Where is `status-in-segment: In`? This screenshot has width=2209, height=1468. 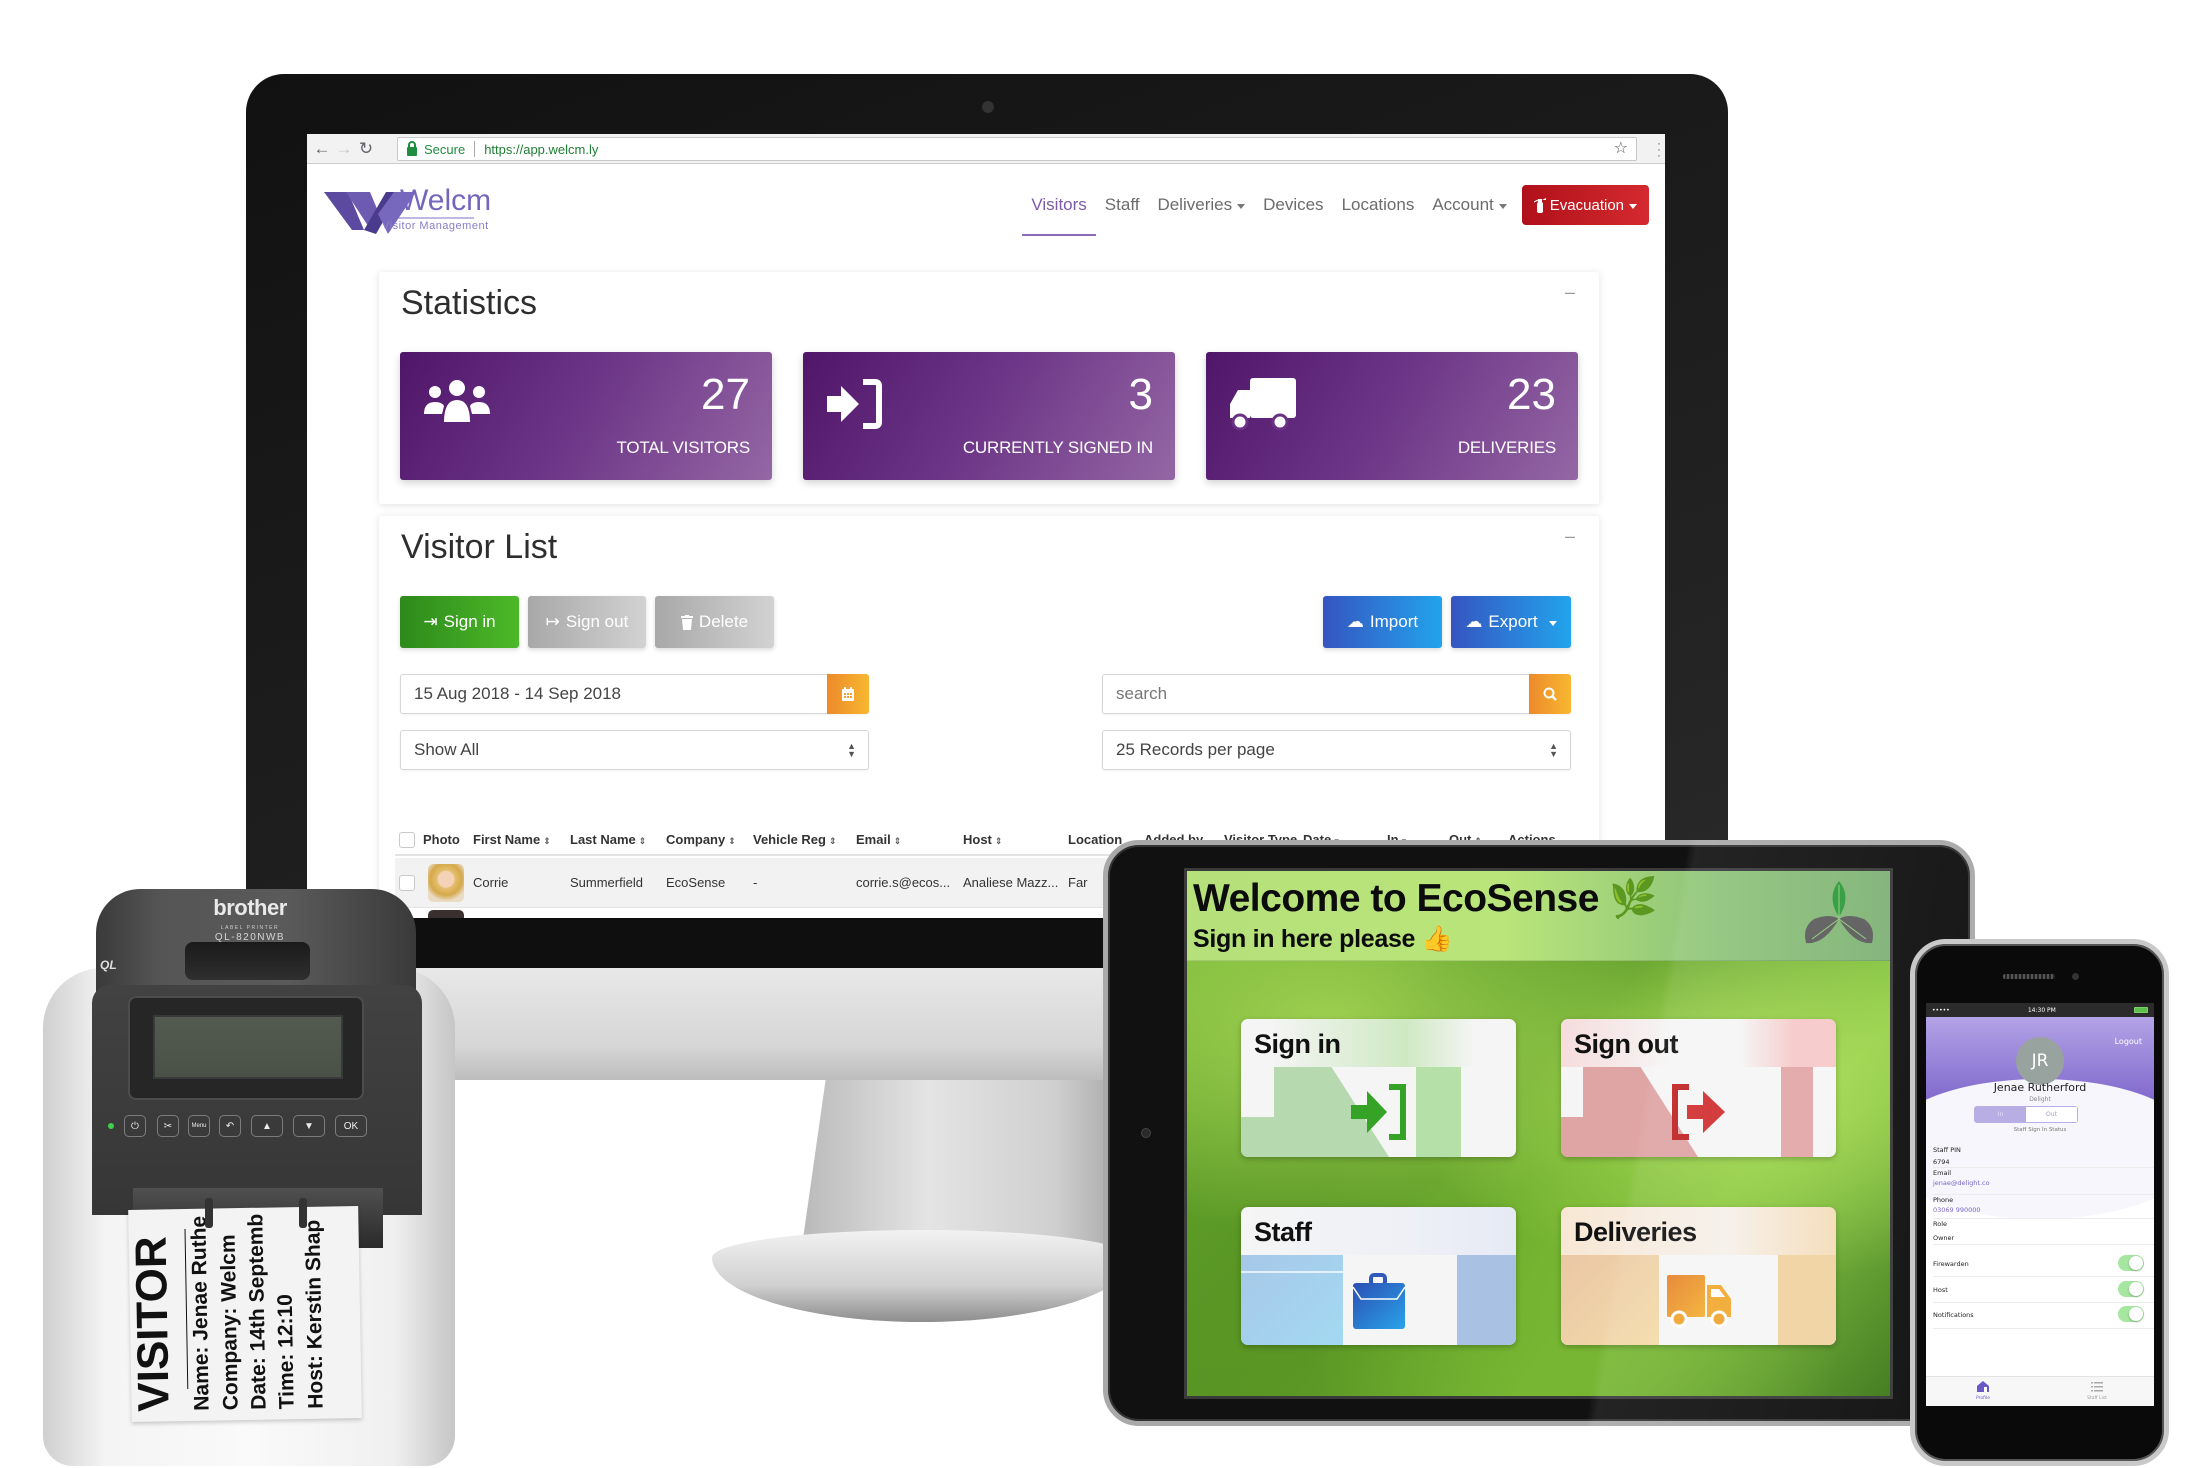
status-in-segment: In is located at coordinates (2000, 1114).